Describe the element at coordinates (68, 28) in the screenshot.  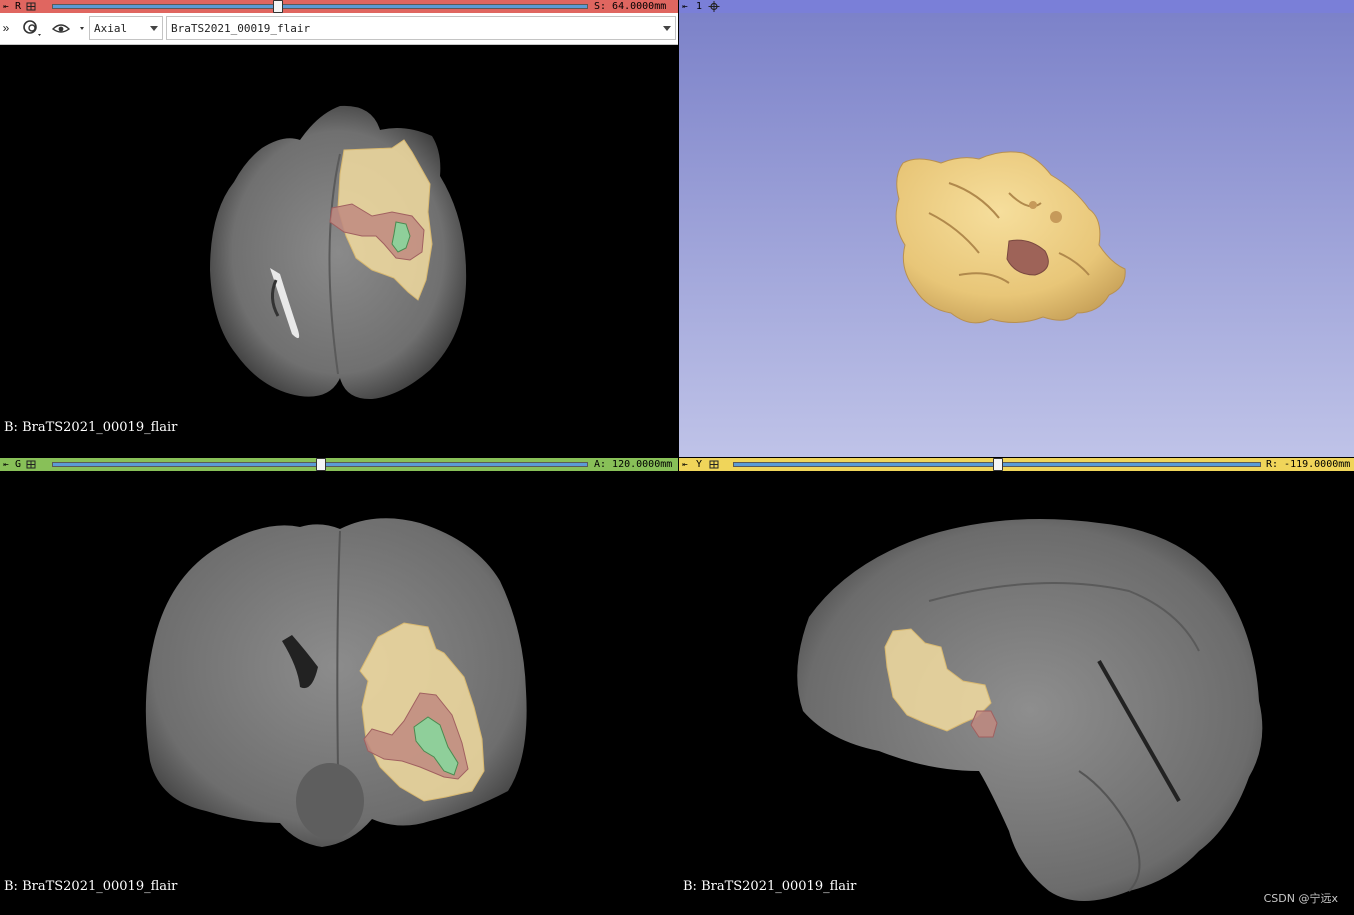
I see `eye-icon` at that location.